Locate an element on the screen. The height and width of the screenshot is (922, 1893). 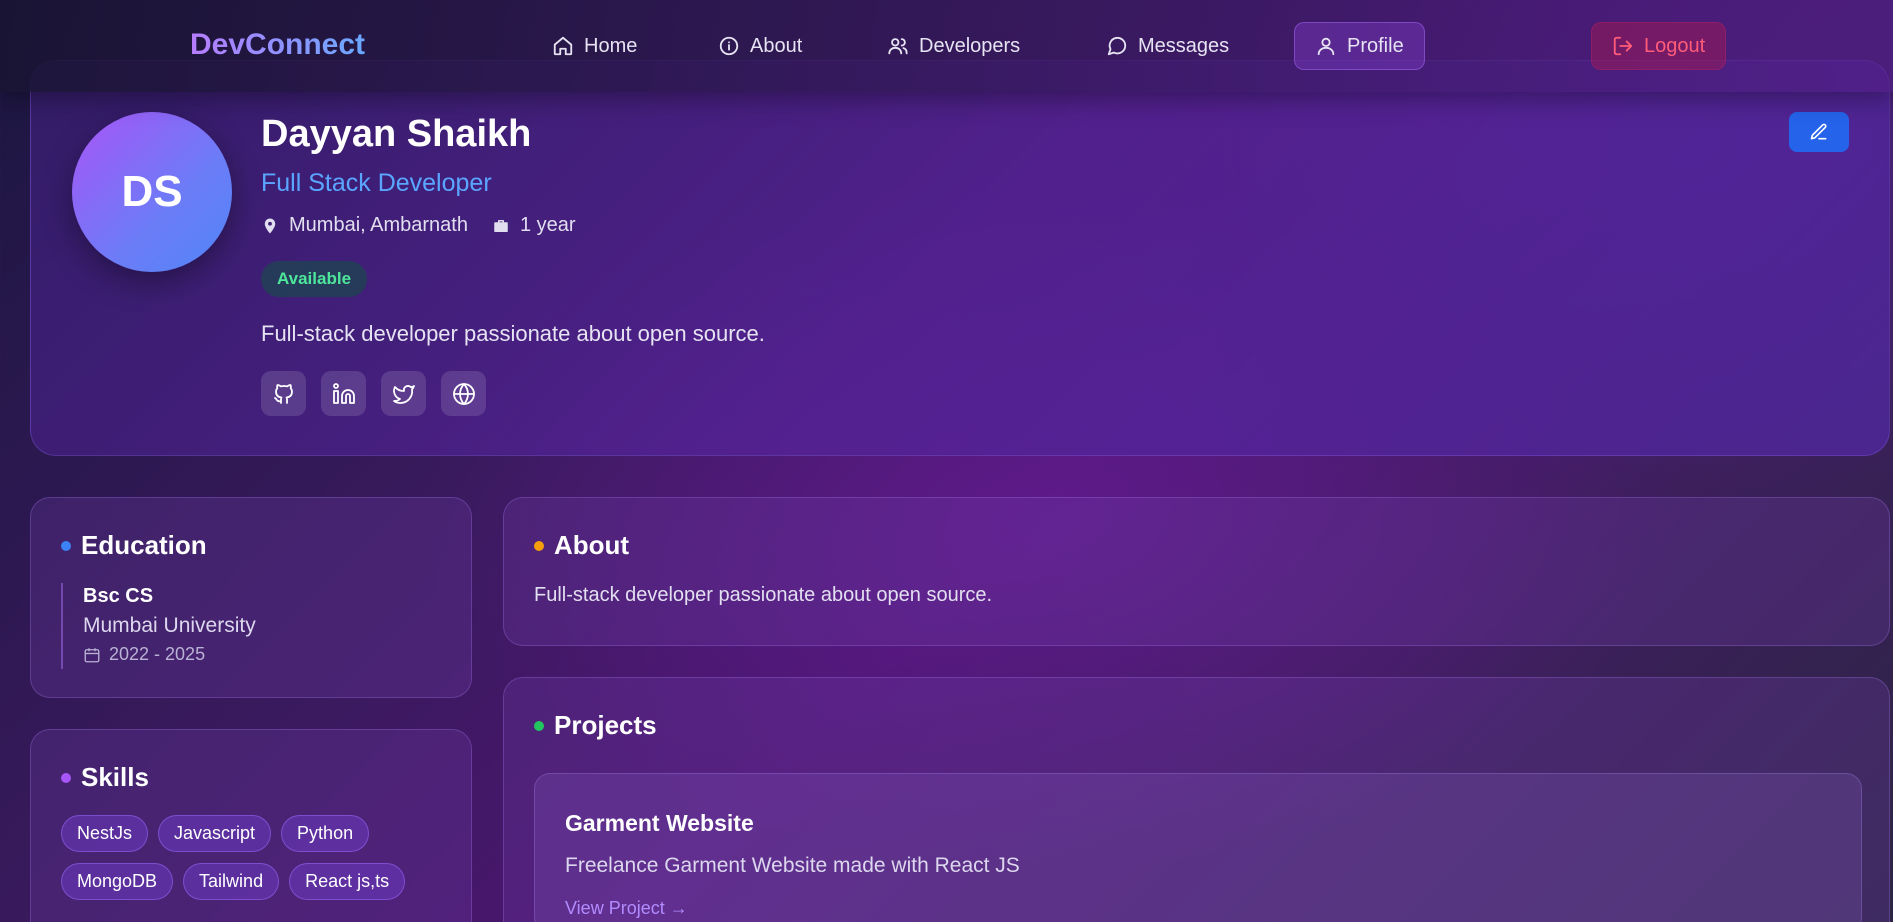
map-pin-icon is located at coordinates (270, 225).